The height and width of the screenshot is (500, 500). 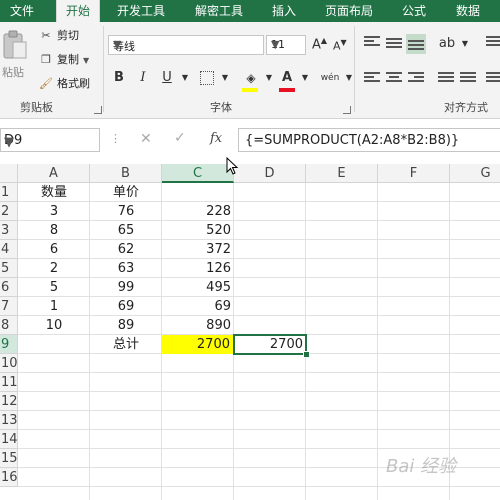 What do you see at coordinates (198, 230) in the screenshot?
I see `cell-c3: 520` at bounding box center [198, 230].